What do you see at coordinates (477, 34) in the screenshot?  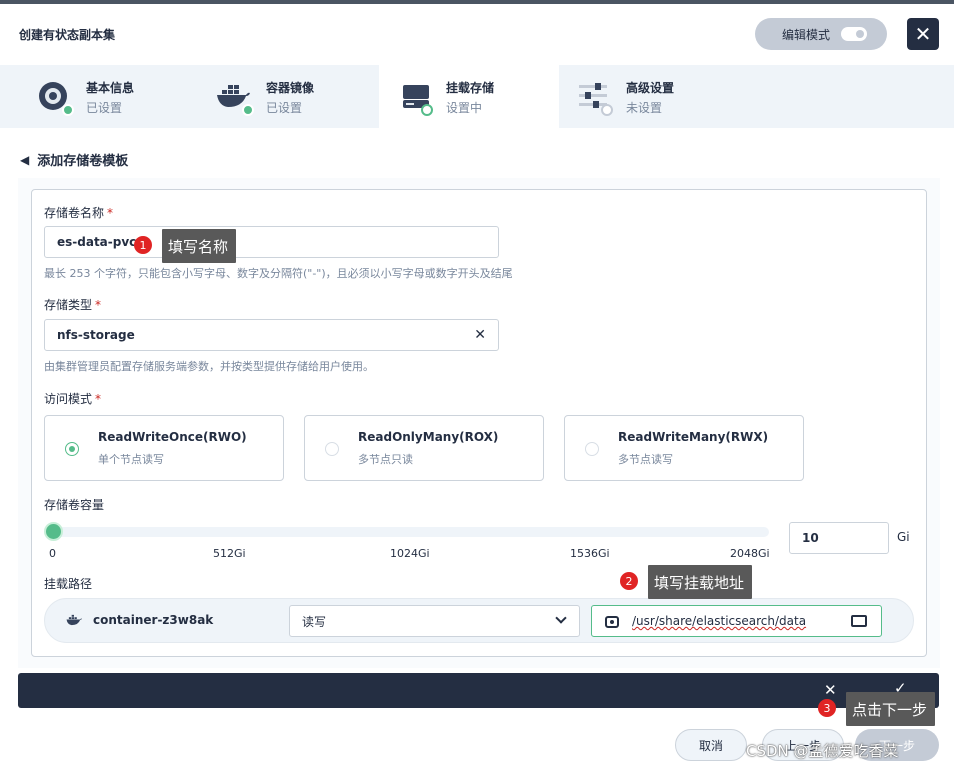 I see `modal-header: 创建有状态副本集 编辑模式 ✕` at bounding box center [477, 34].